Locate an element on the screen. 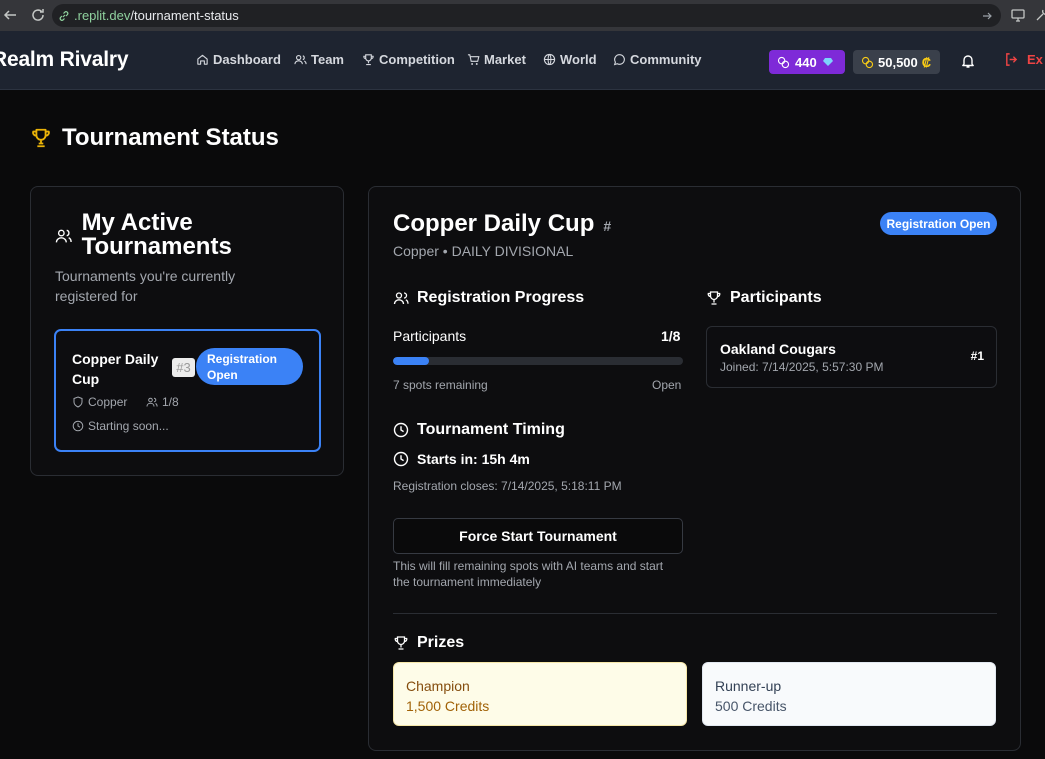 Image resolution: width=1045 pixels, height=759 pixels. logout-icon is located at coordinates (1012, 59).